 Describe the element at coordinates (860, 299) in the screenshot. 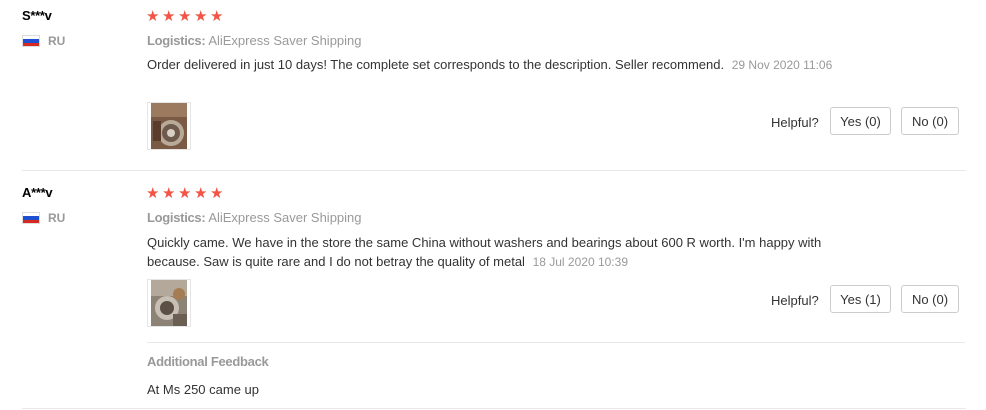

I see `helpful-yes-button: Yes (1)` at that location.